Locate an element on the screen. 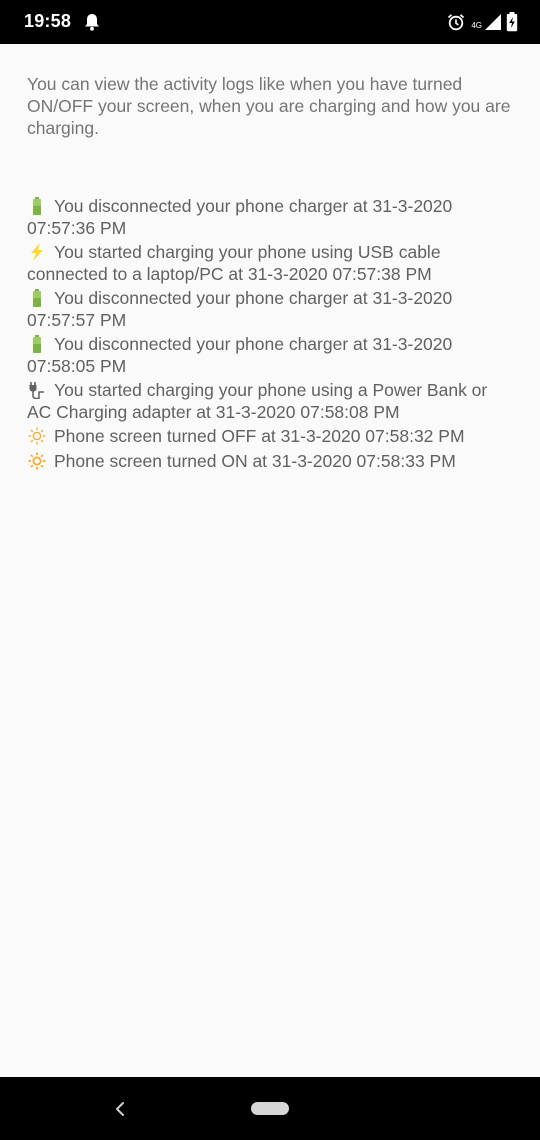 This screenshot has width=540, height=1140. back-button is located at coordinates (120, 1109).